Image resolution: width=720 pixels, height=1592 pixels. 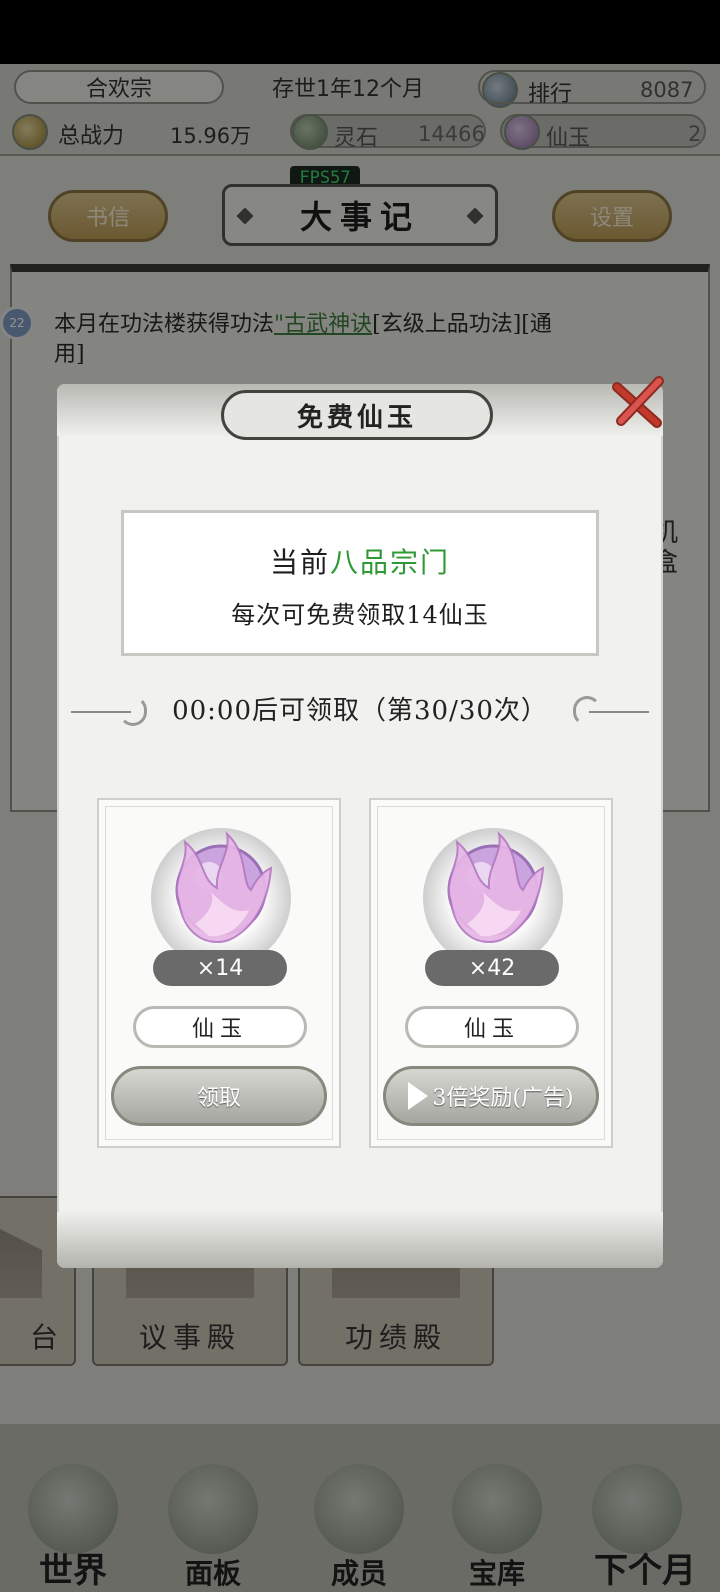 What do you see at coordinates (360, 1240) in the screenshot?
I see `ink-wash-bottom` at bounding box center [360, 1240].